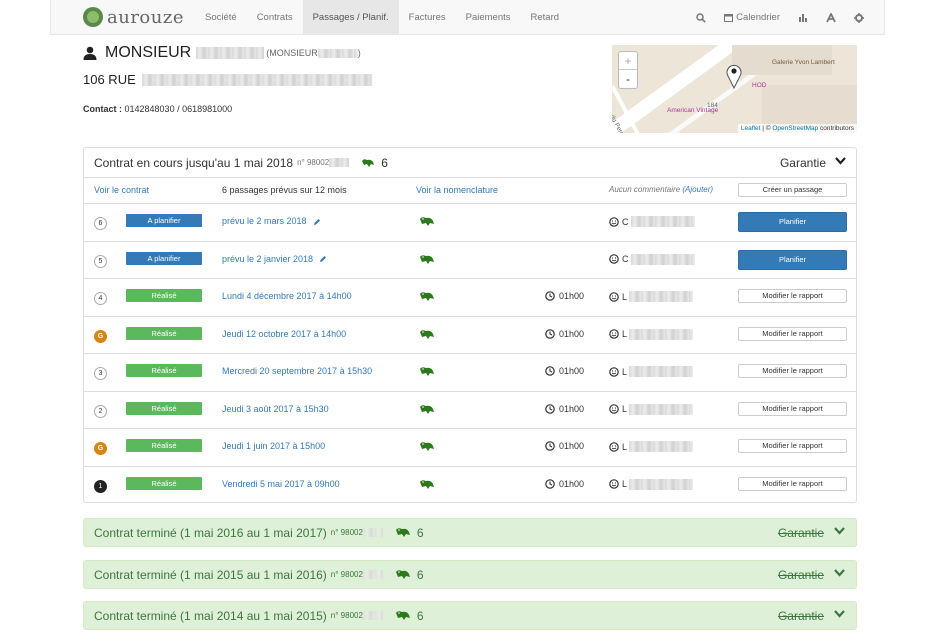 This screenshot has height=642, width=936. What do you see at coordinates (102, 109) in the screenshot?
I see `contact-label: Contact :` at bounding box center [102, 109].